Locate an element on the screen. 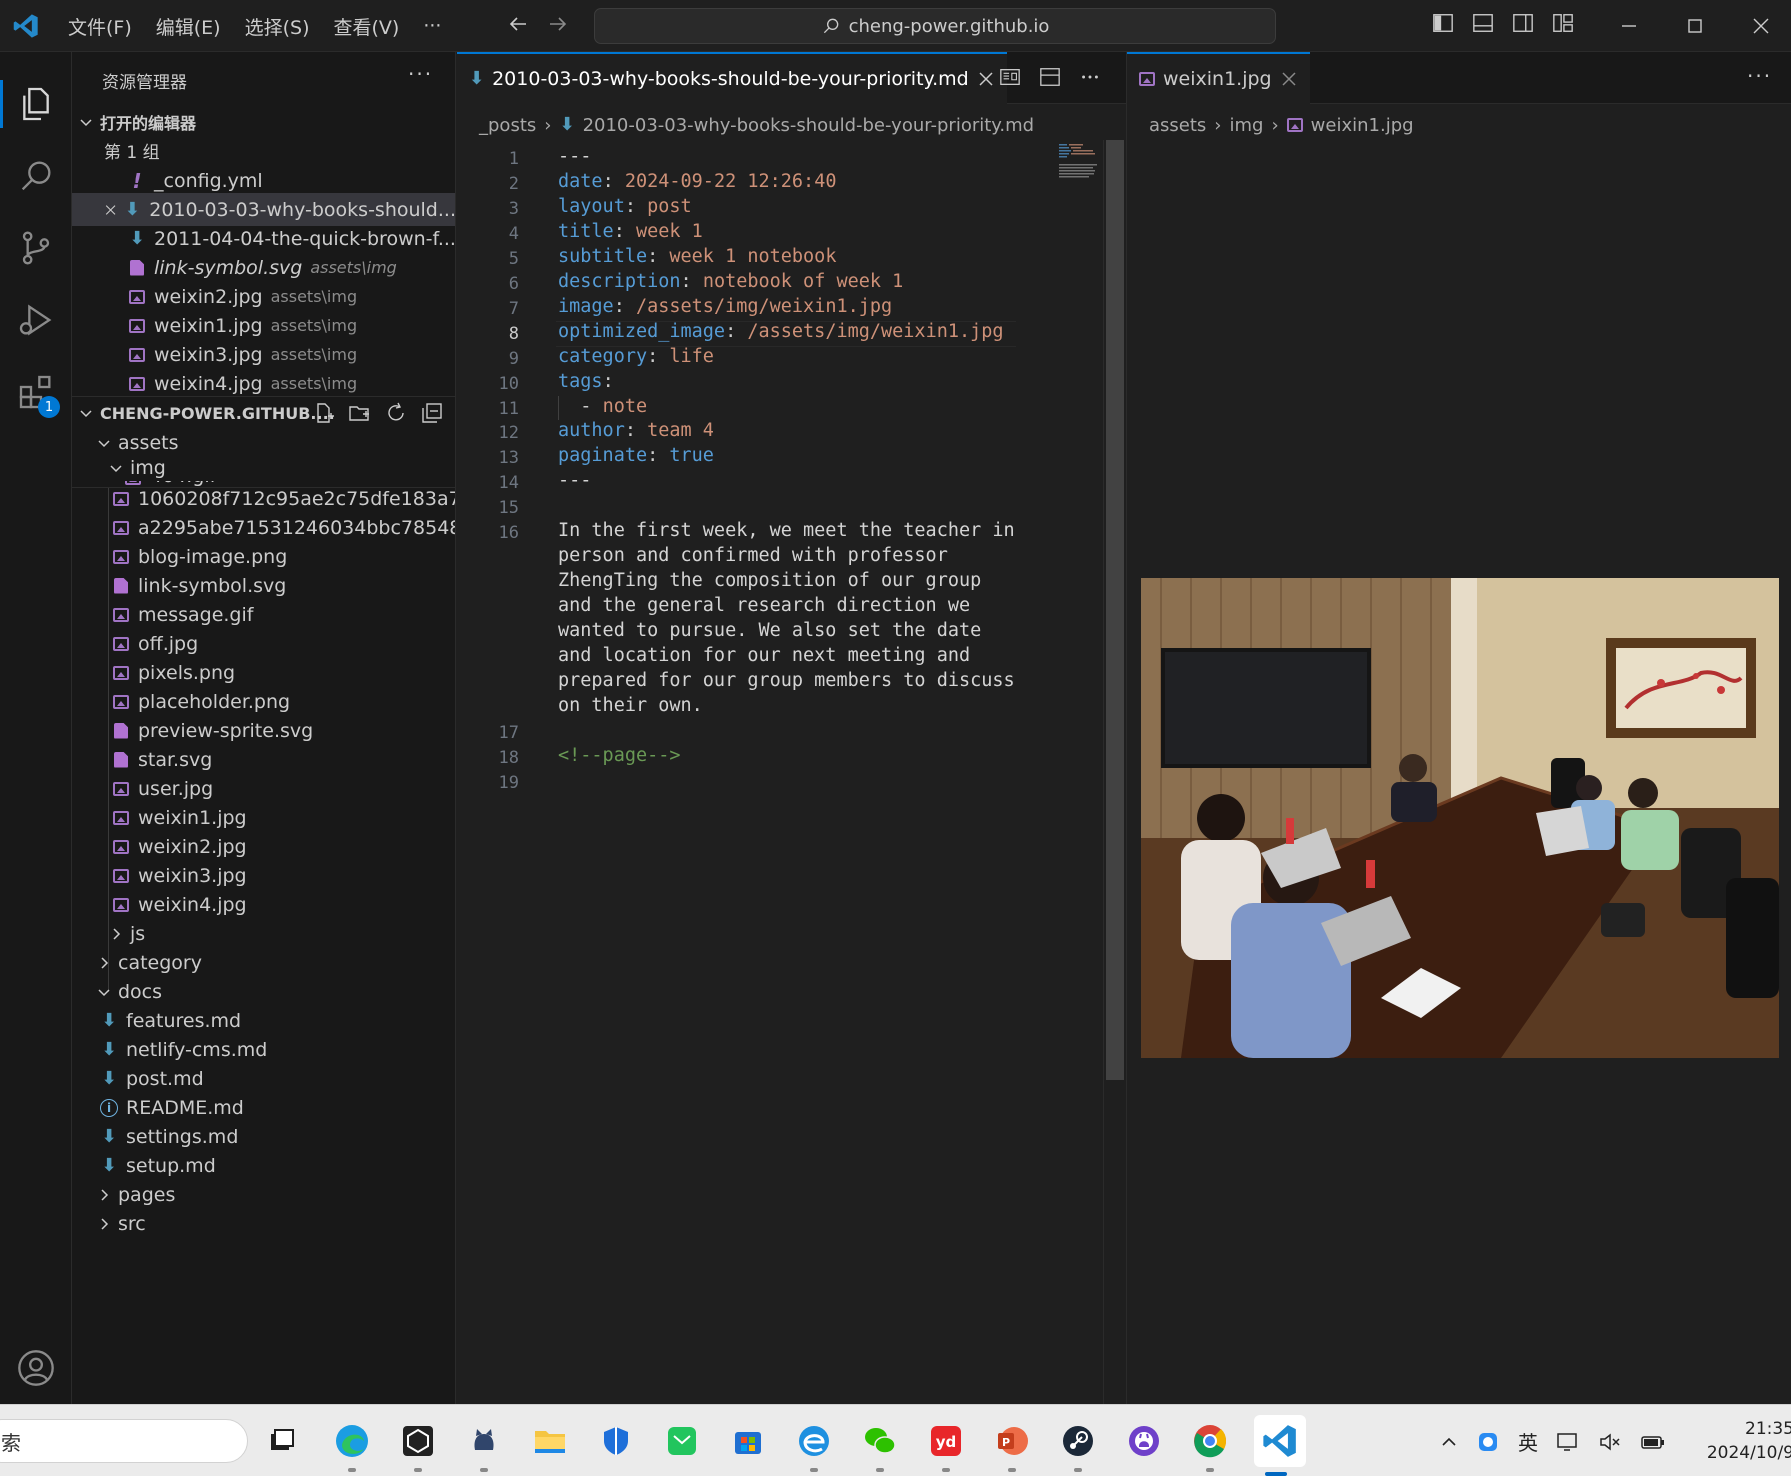 The image size is (1791, 1476). refresh-icon is located at coordinates (396, 413).